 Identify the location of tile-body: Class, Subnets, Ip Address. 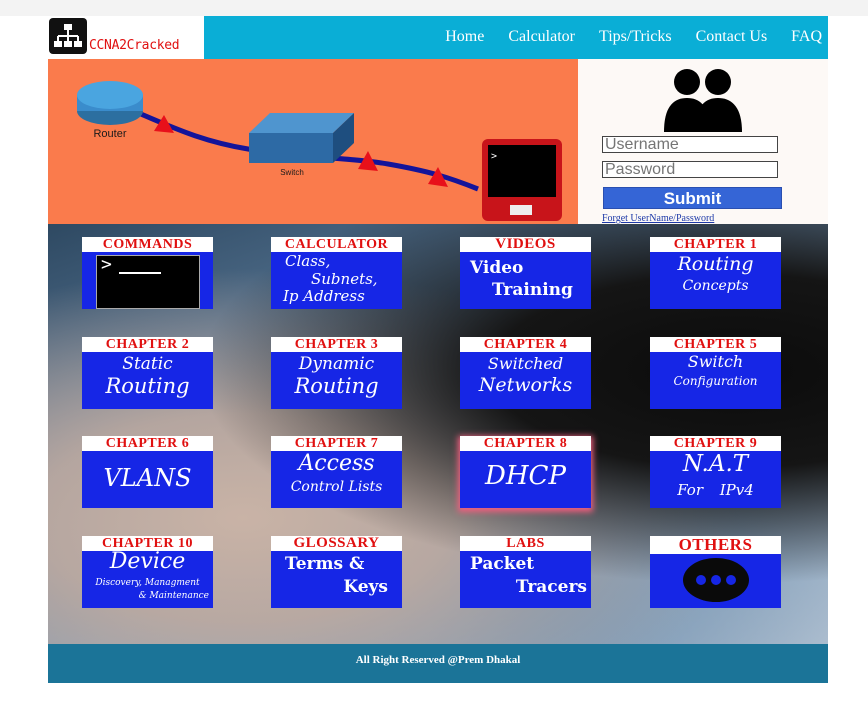
(330, 278).